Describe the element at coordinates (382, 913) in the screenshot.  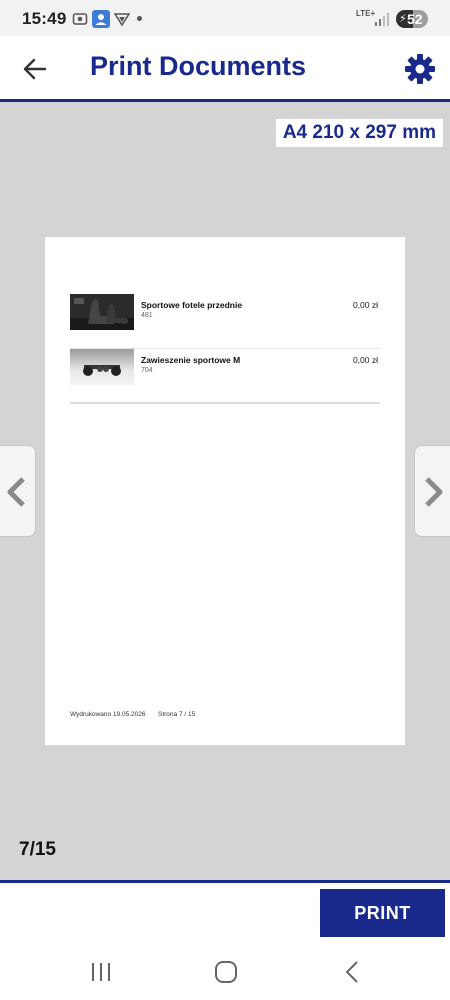
I see `print-button: PRINT` at that location.